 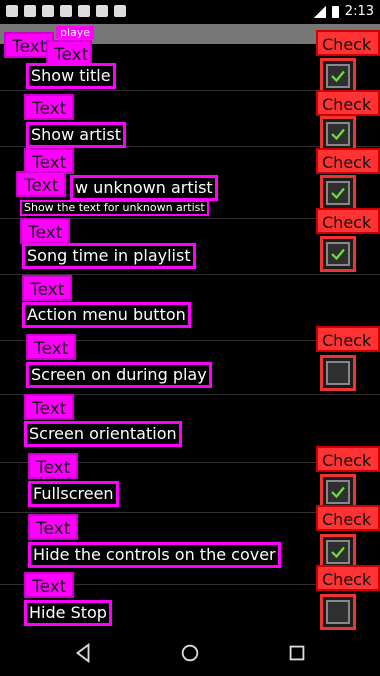 What do you see at coordinates (319, 11) in the screenshot?
I see `signal-icon` at bounding box center [319, 11].